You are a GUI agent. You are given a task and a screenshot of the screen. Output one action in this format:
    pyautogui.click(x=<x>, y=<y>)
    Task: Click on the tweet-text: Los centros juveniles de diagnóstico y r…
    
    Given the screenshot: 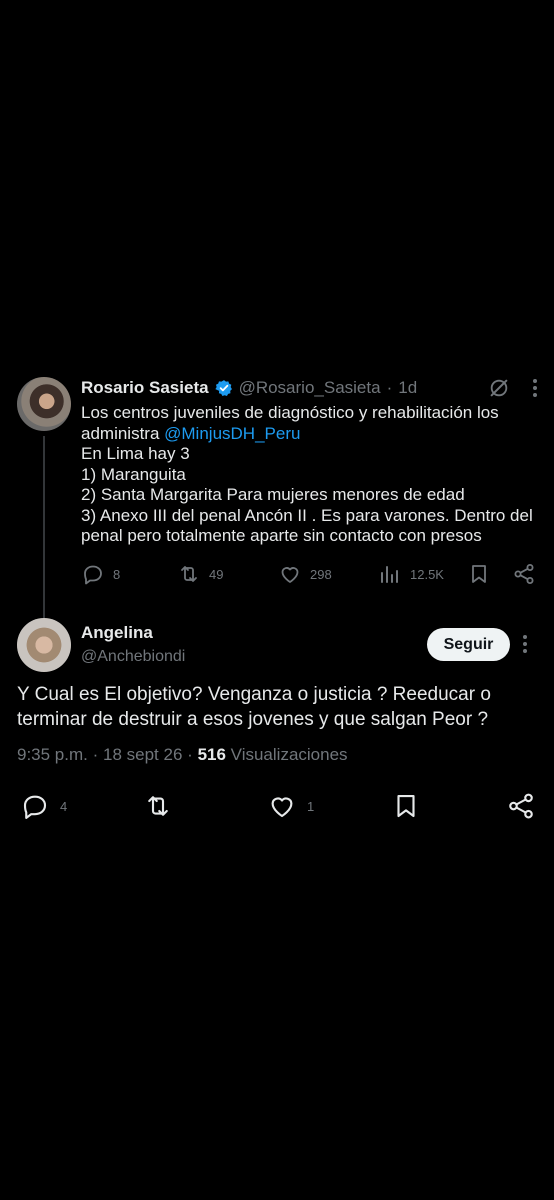 What is the action you would take?
    pyautogui.click(x=311, y=475)
    